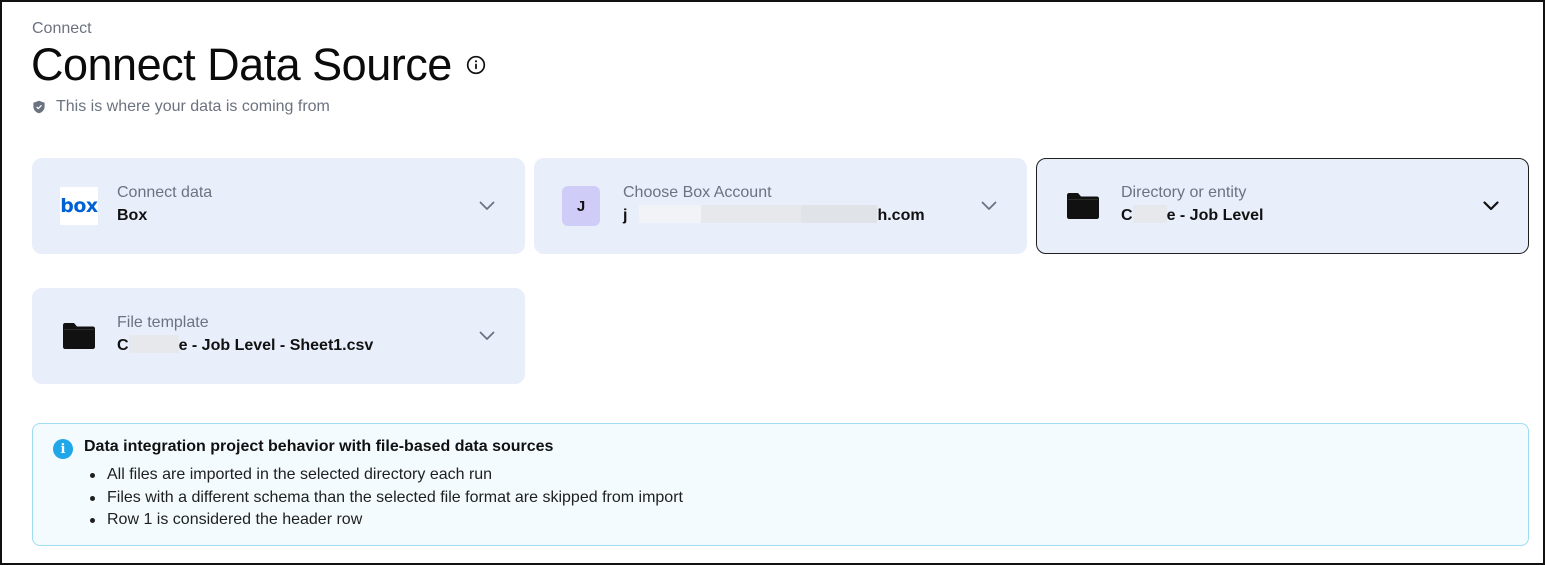 The image size is (1545, 565). Describe the element at coordinates (1215, 215) in the screenshot. I see `directory-value-end: e - Job Level` at that location.